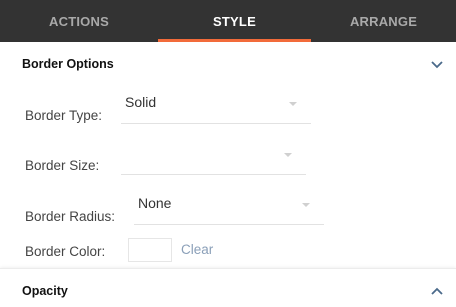 Image resolution: width=456 pixels, height=307 pixels. I want to click on tab-arrange: ARRANGE, so click(383, 21).